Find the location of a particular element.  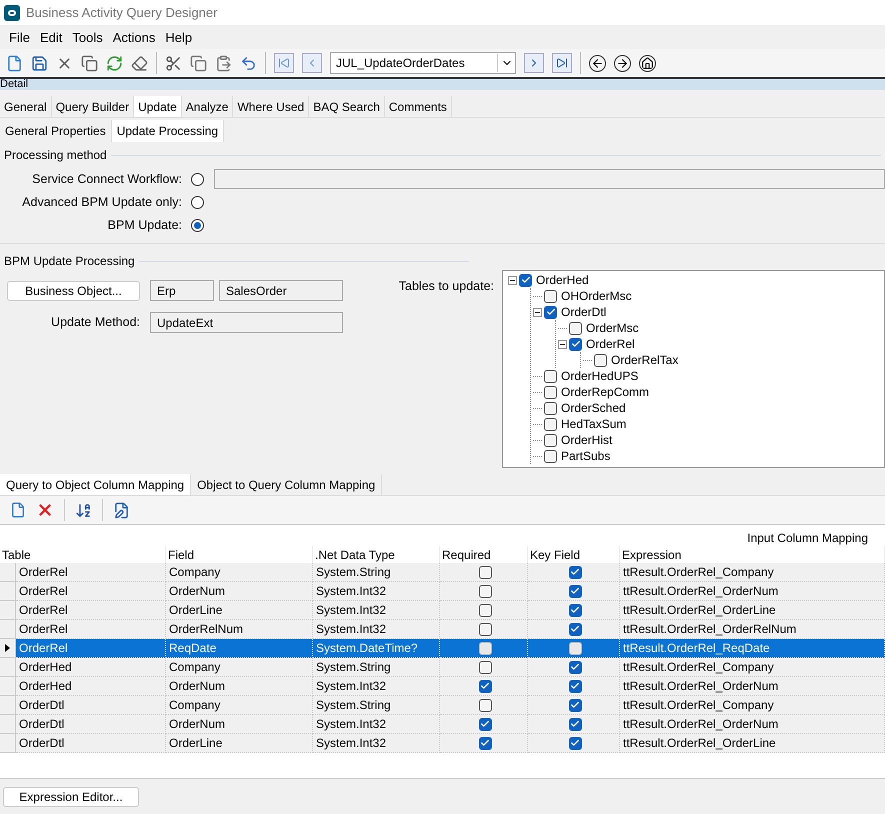

paste-icon is located at coordinates (223, 63).